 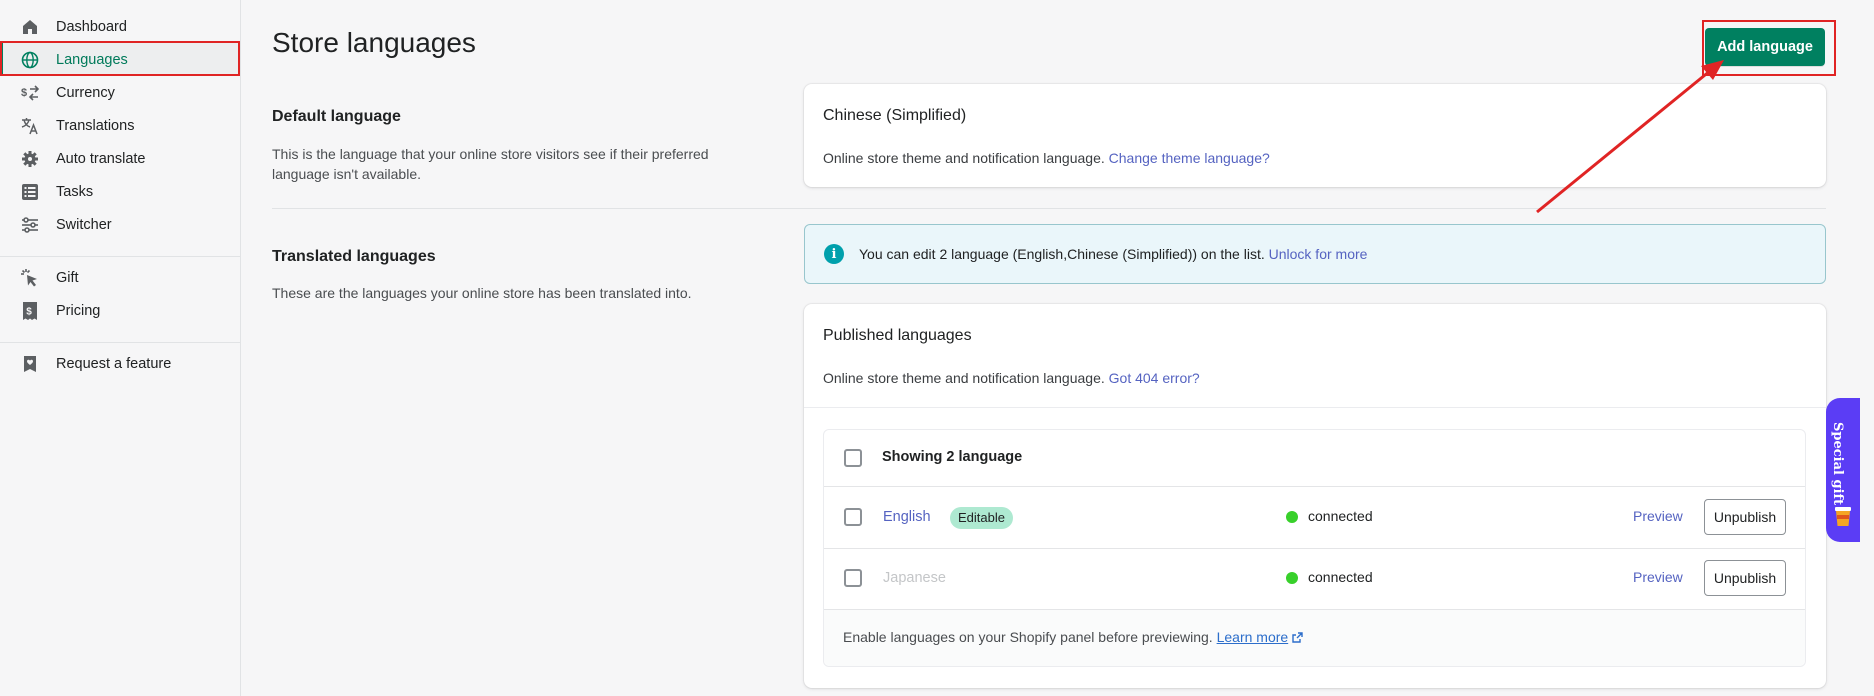 What do you see at coordinates (1315, 407) in the screenshot?
I see `card-divider` at bounding box center [1315, 407].